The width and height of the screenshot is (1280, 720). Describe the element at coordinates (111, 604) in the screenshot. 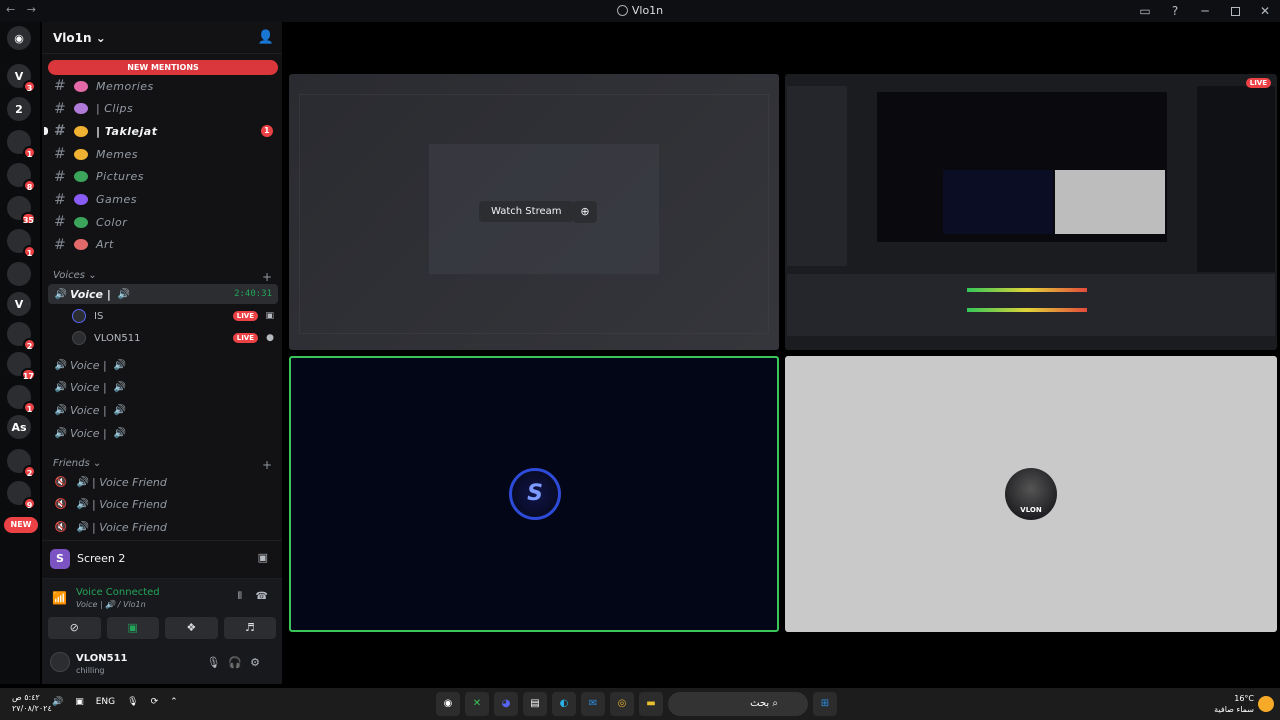

I see `voice-channel-path: Voice | 🔊 / Vlo1n` at that location.